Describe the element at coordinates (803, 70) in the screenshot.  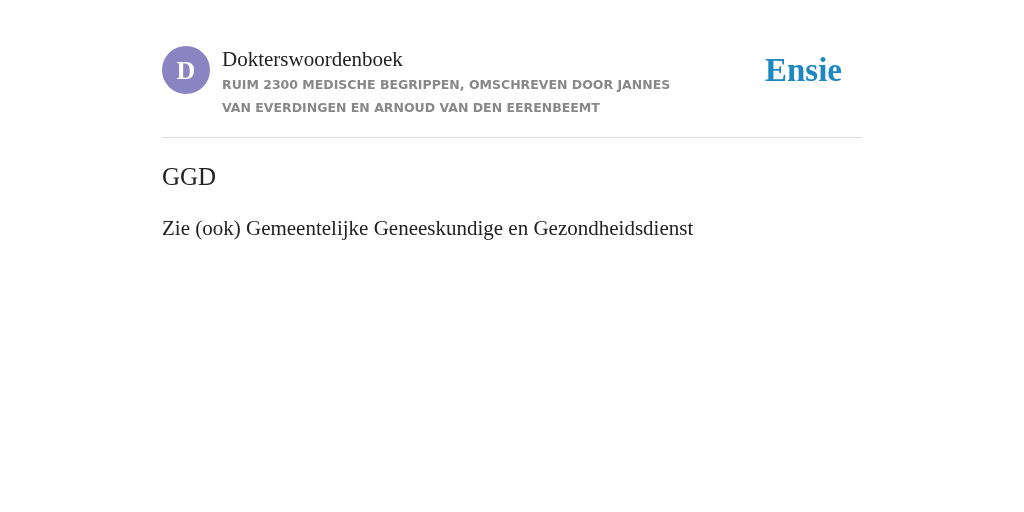
I see `site-logo: Ensie` at that location.